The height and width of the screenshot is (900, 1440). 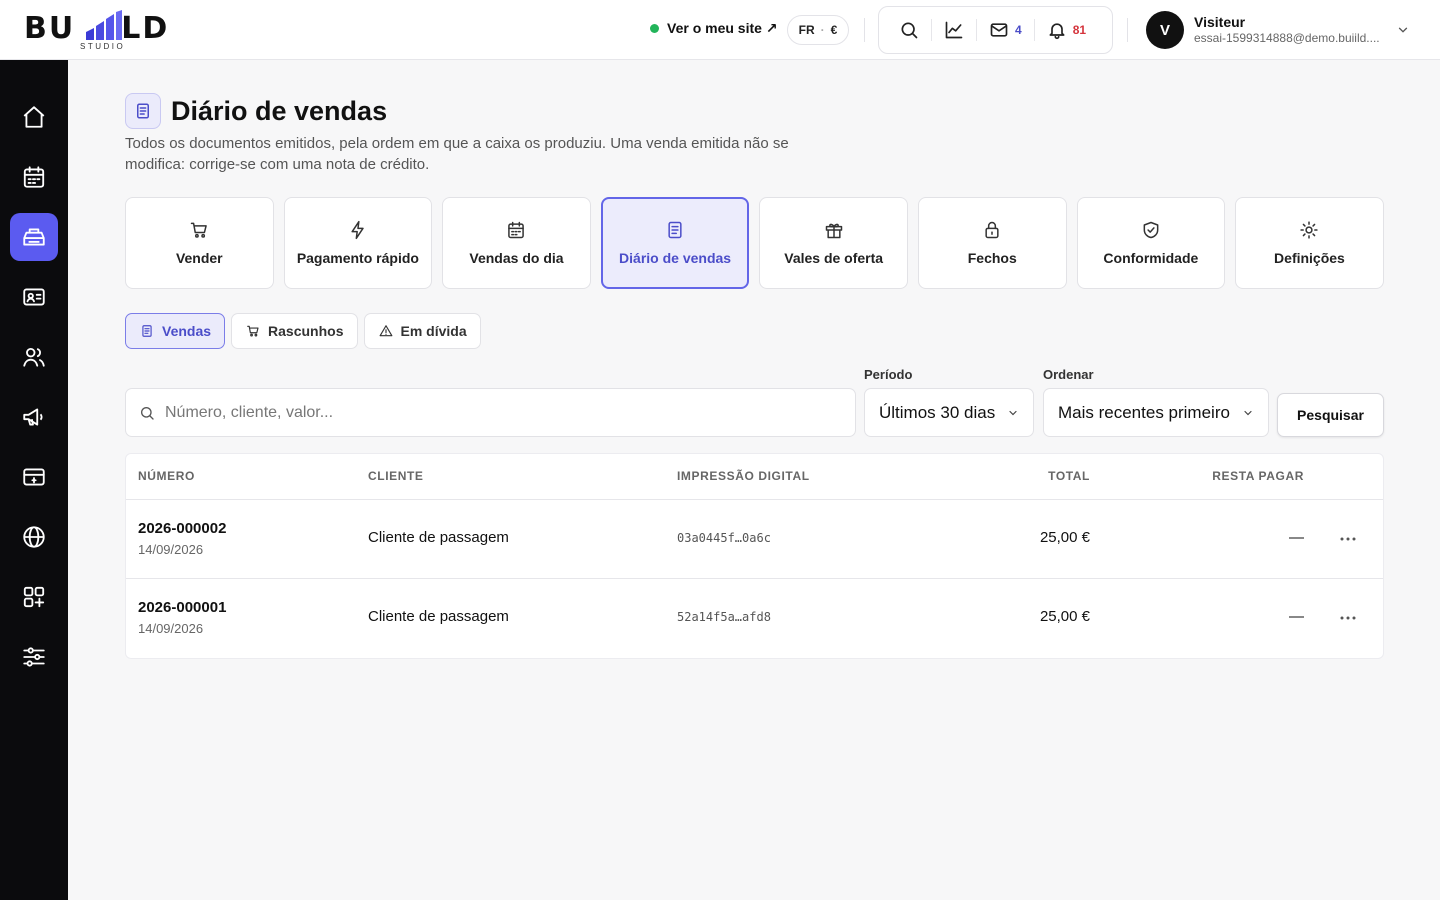 I want to click on sidebar-item-calendar, so click(x=34, y=177).